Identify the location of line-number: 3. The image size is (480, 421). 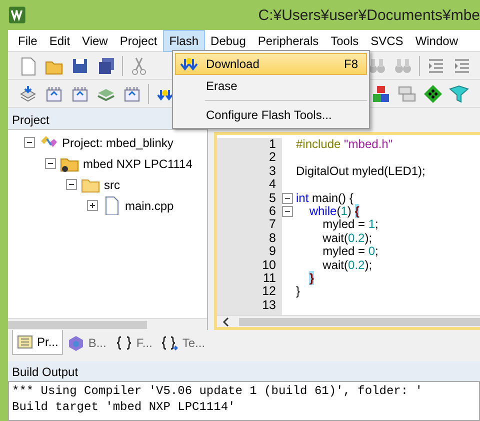
(272, 171).